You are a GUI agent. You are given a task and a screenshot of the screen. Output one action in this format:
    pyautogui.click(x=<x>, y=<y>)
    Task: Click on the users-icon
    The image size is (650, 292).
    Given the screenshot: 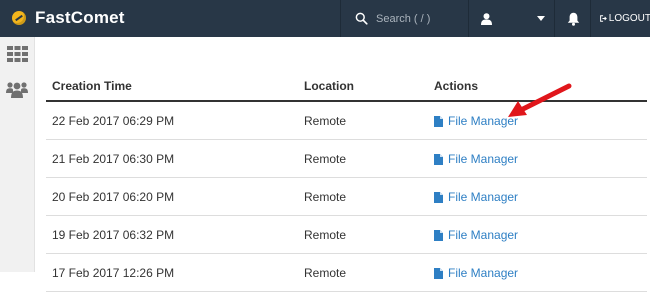 What is the action you would take?
    pyautogui.click(x=17, y=89)
    